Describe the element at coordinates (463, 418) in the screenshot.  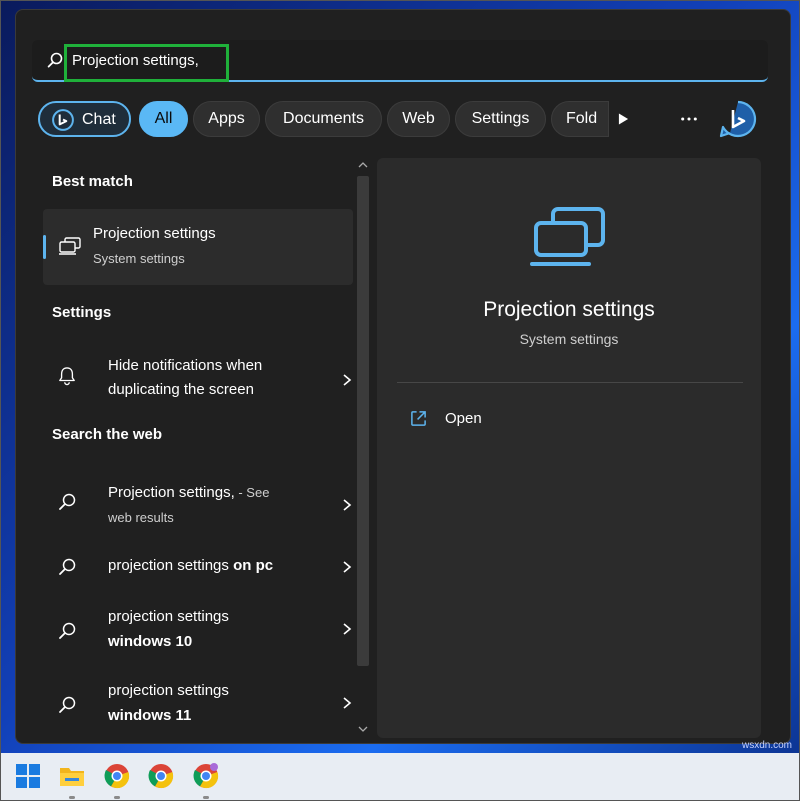
I see `open-label: Open` at that location.